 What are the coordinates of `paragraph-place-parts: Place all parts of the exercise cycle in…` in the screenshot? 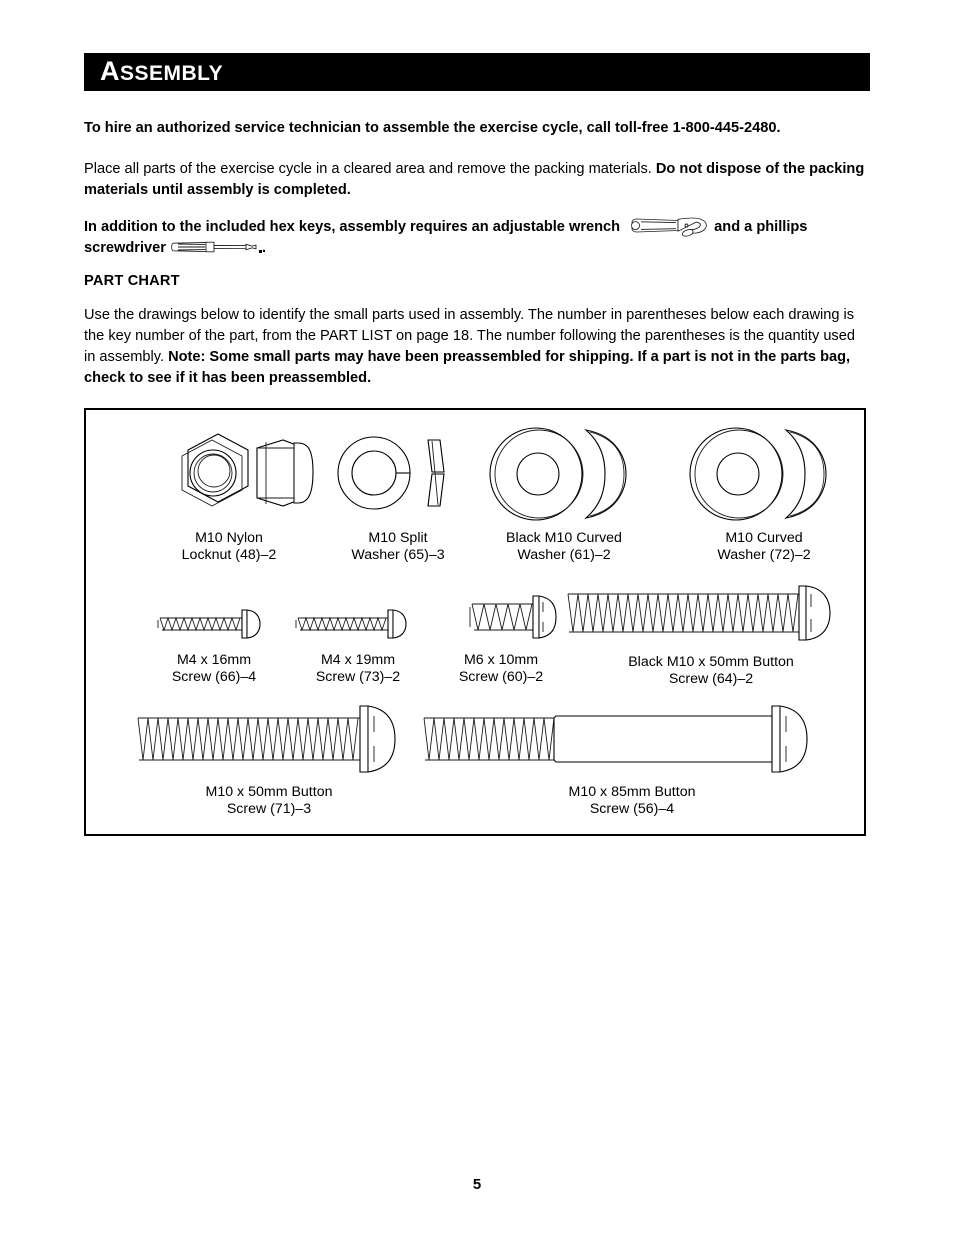 It's located at (477, 180).